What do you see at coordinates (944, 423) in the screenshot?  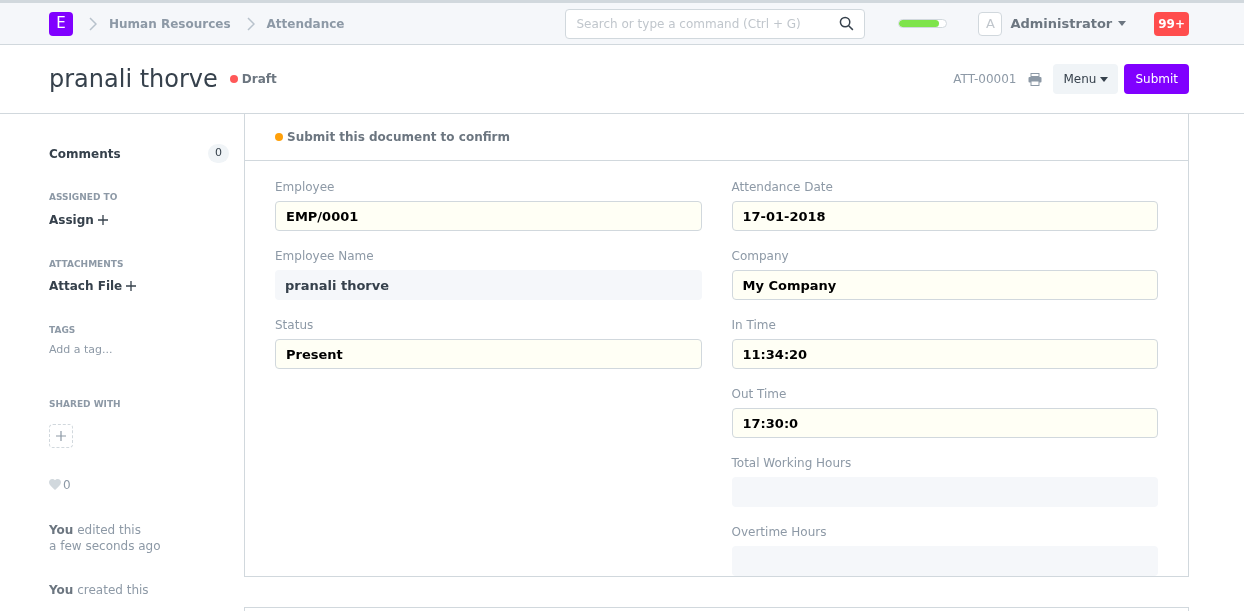 I see `text-field: 17:30:0` at bounding box center [944, 423].